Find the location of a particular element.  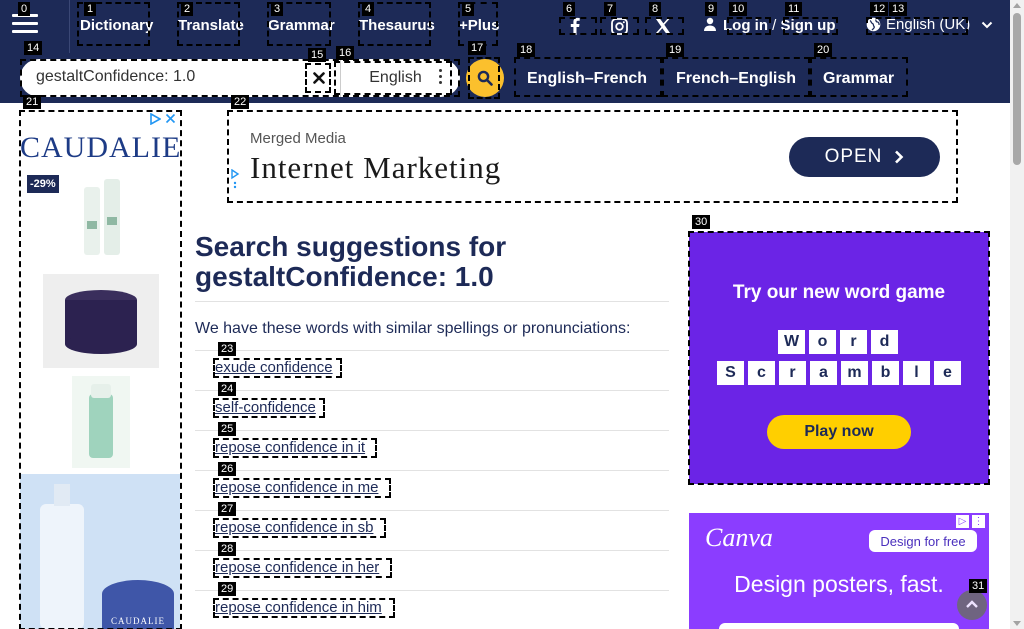

x-twitter-icon is located at coordinates (663, 26).